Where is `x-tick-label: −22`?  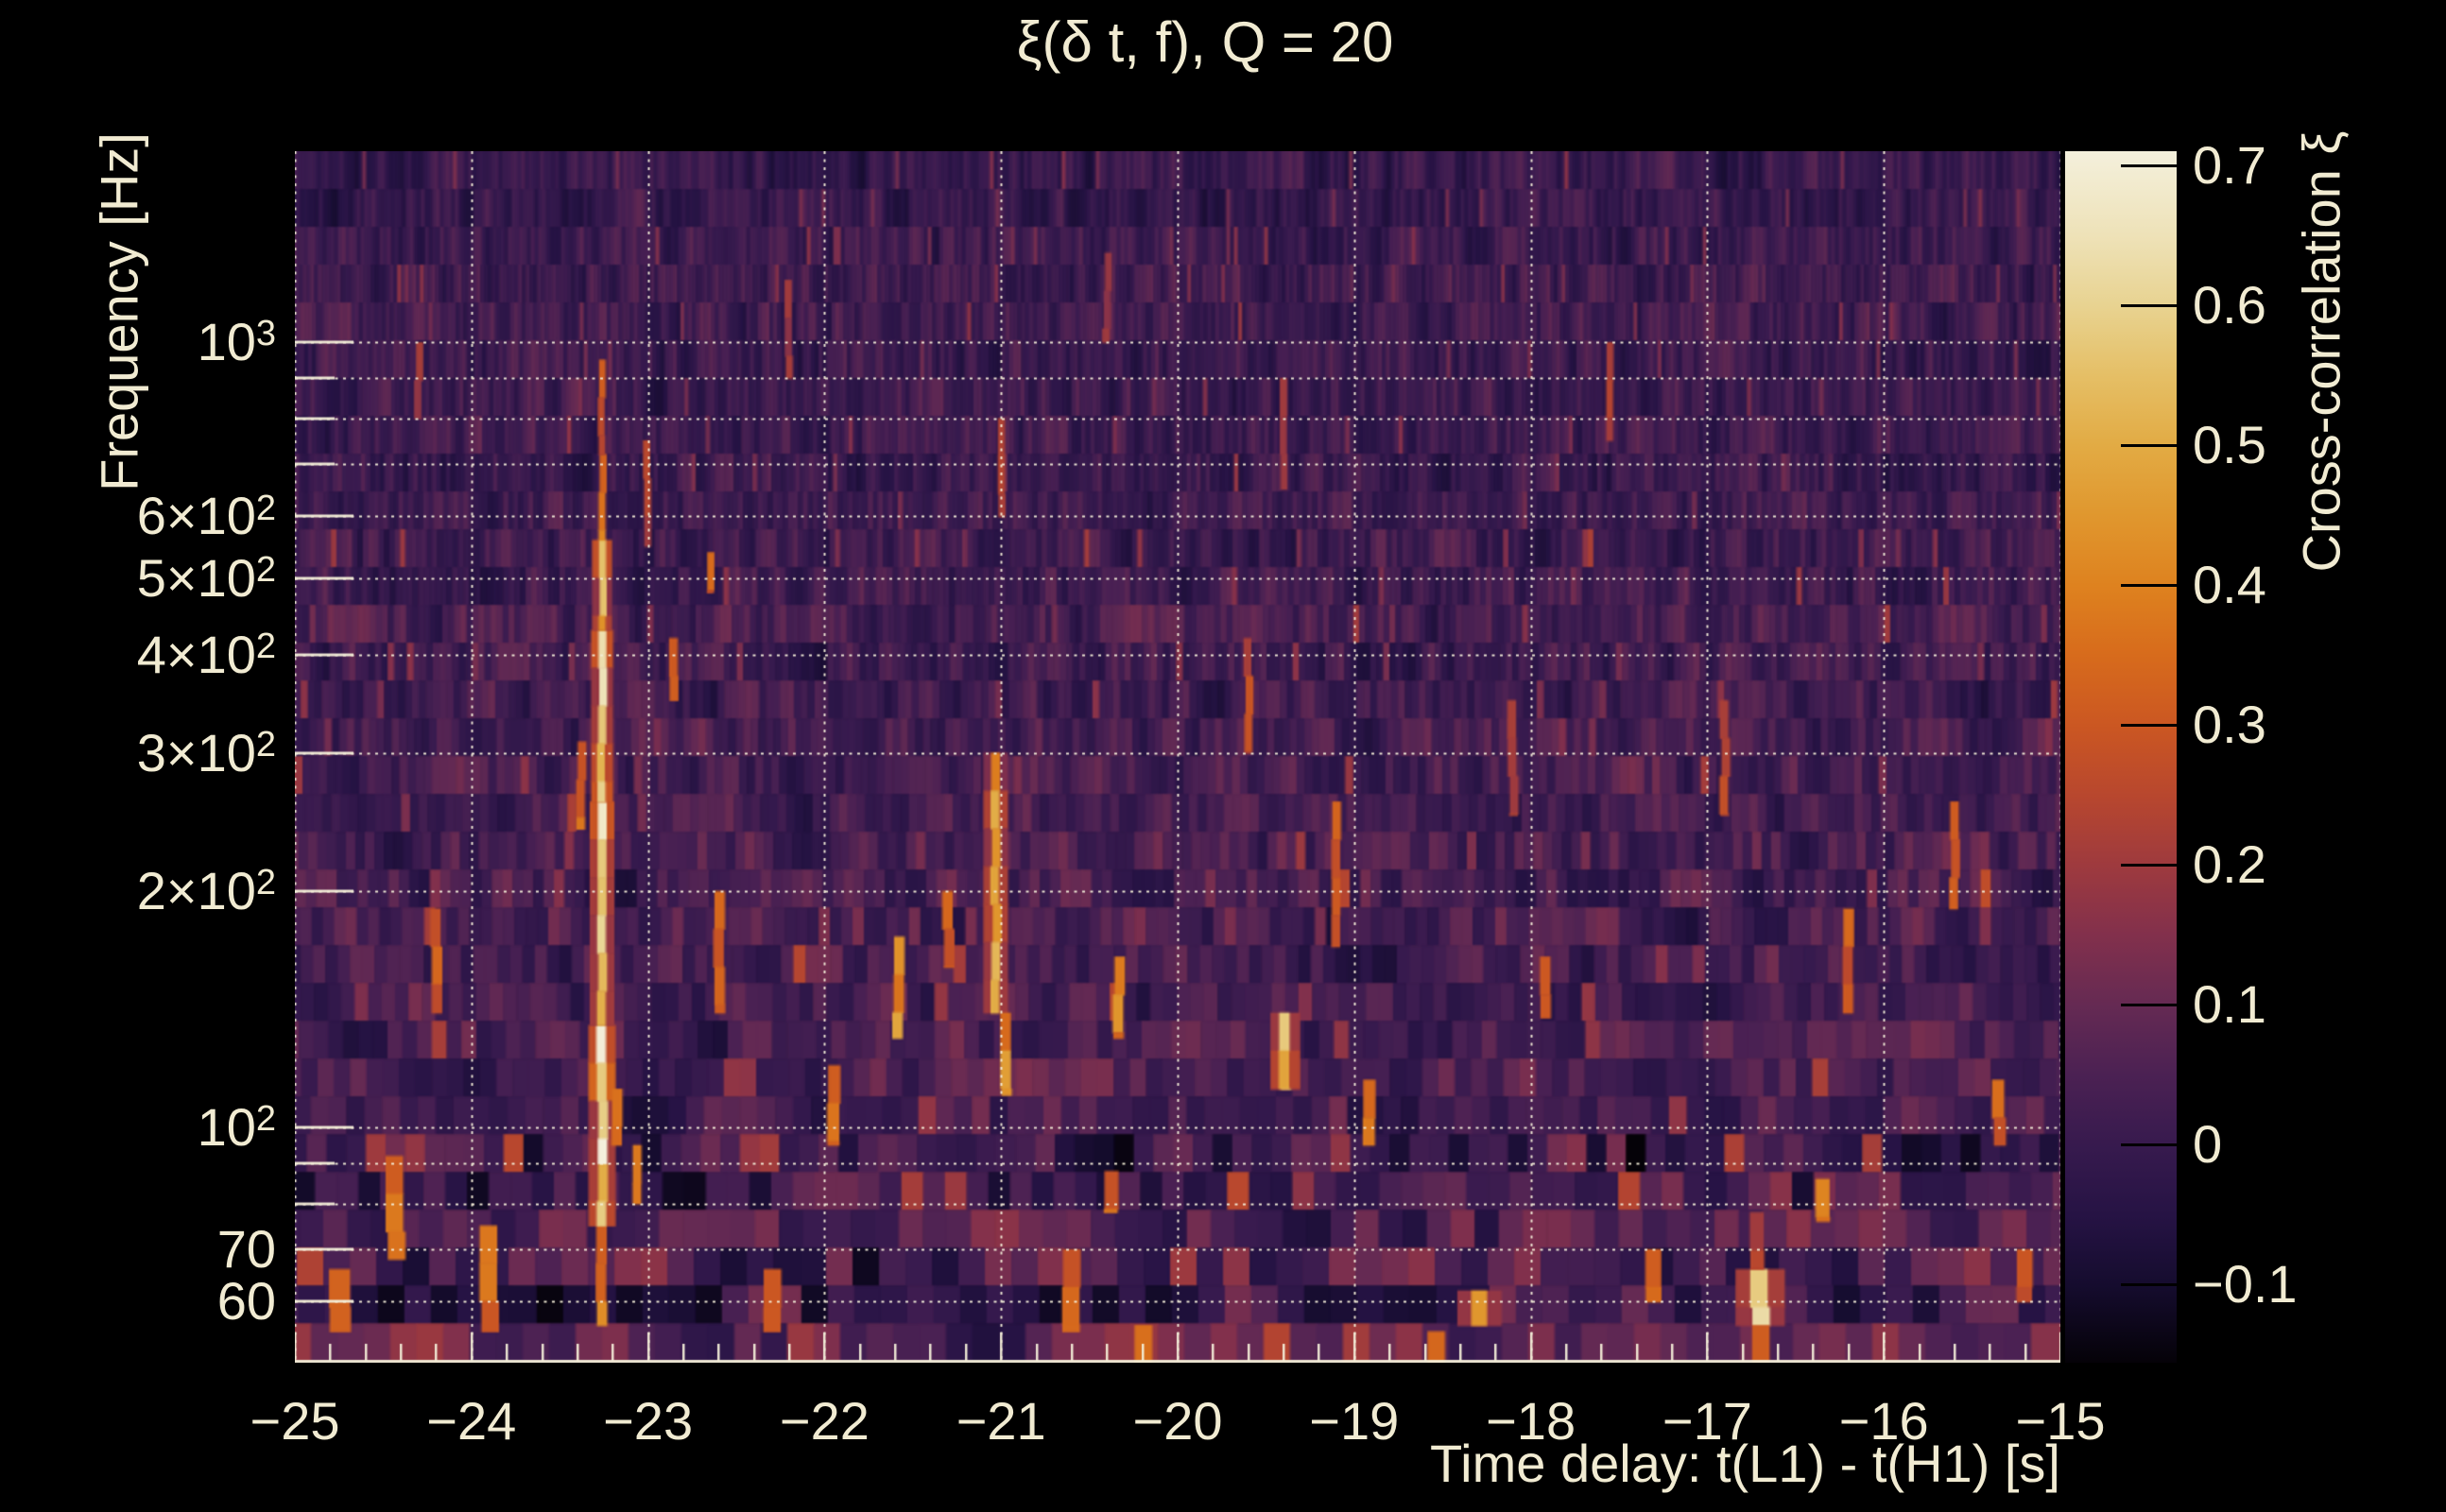
x-tick-label: −22 is located at coordinates (824, 1421).